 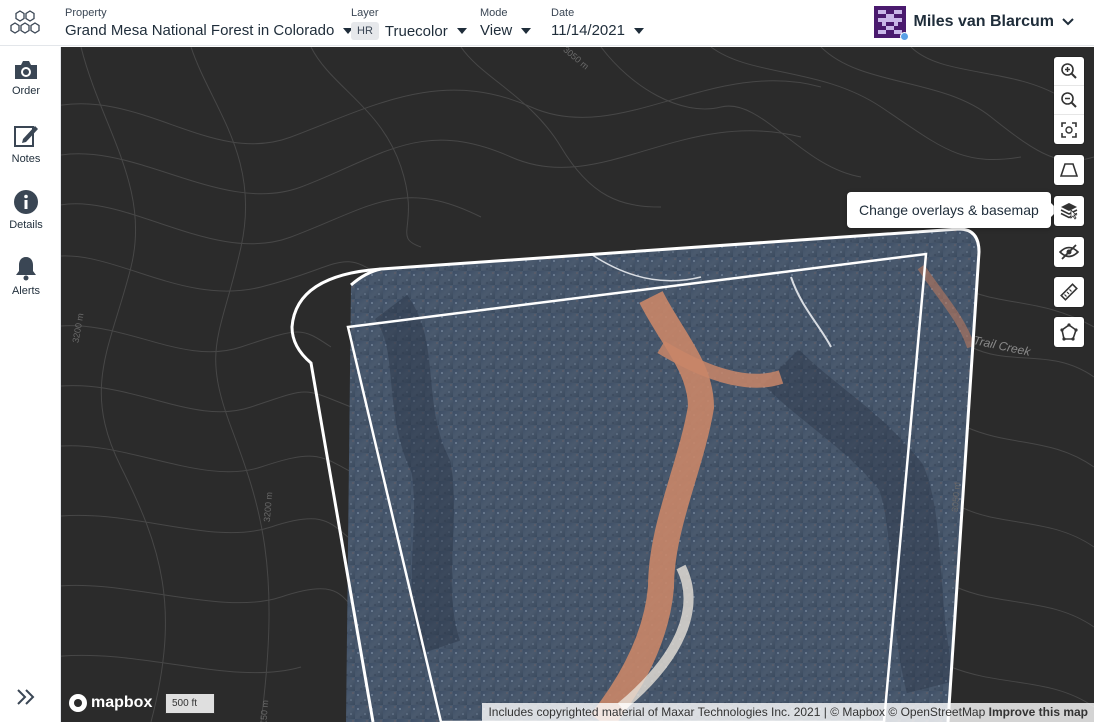 What do you see at coordinates (416, 31) in the screenshot?
I see `layer-value: Truecolor` at bounding box center [416, 31].